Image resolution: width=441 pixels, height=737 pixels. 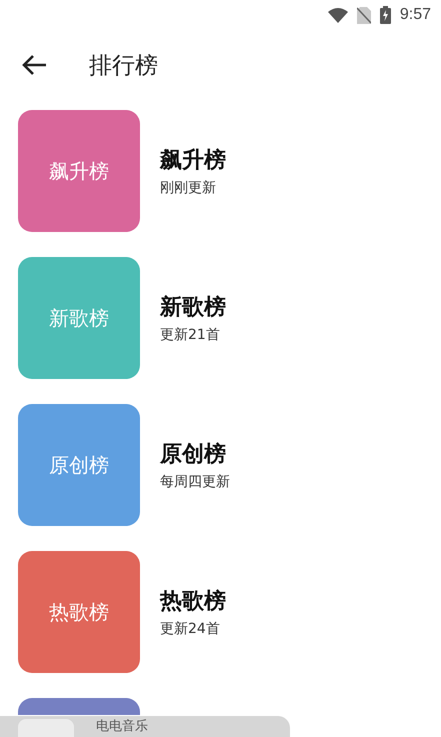 What do you see at coordinates (193, 307) in the screenshot?
I see `chart-title: 新歌榜` at bounding box center [193, 307].